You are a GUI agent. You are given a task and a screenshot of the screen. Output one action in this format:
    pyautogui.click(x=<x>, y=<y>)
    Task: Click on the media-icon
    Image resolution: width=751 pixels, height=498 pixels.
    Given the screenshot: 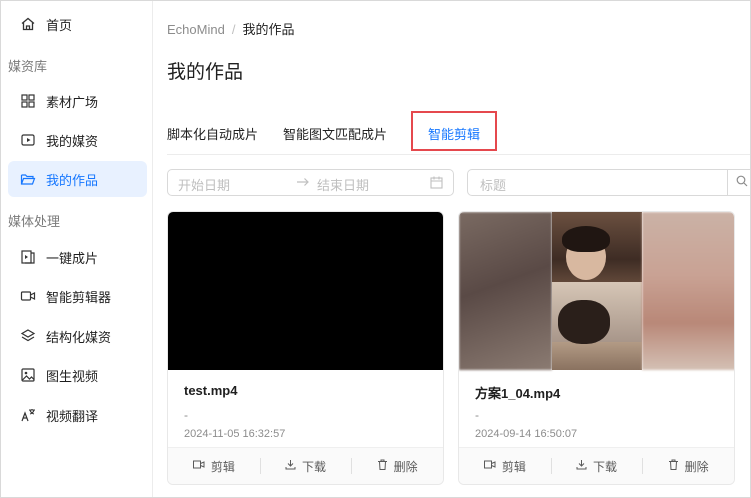 What is the action you would take?
    pyautogui.click(x=28, y=140)
    